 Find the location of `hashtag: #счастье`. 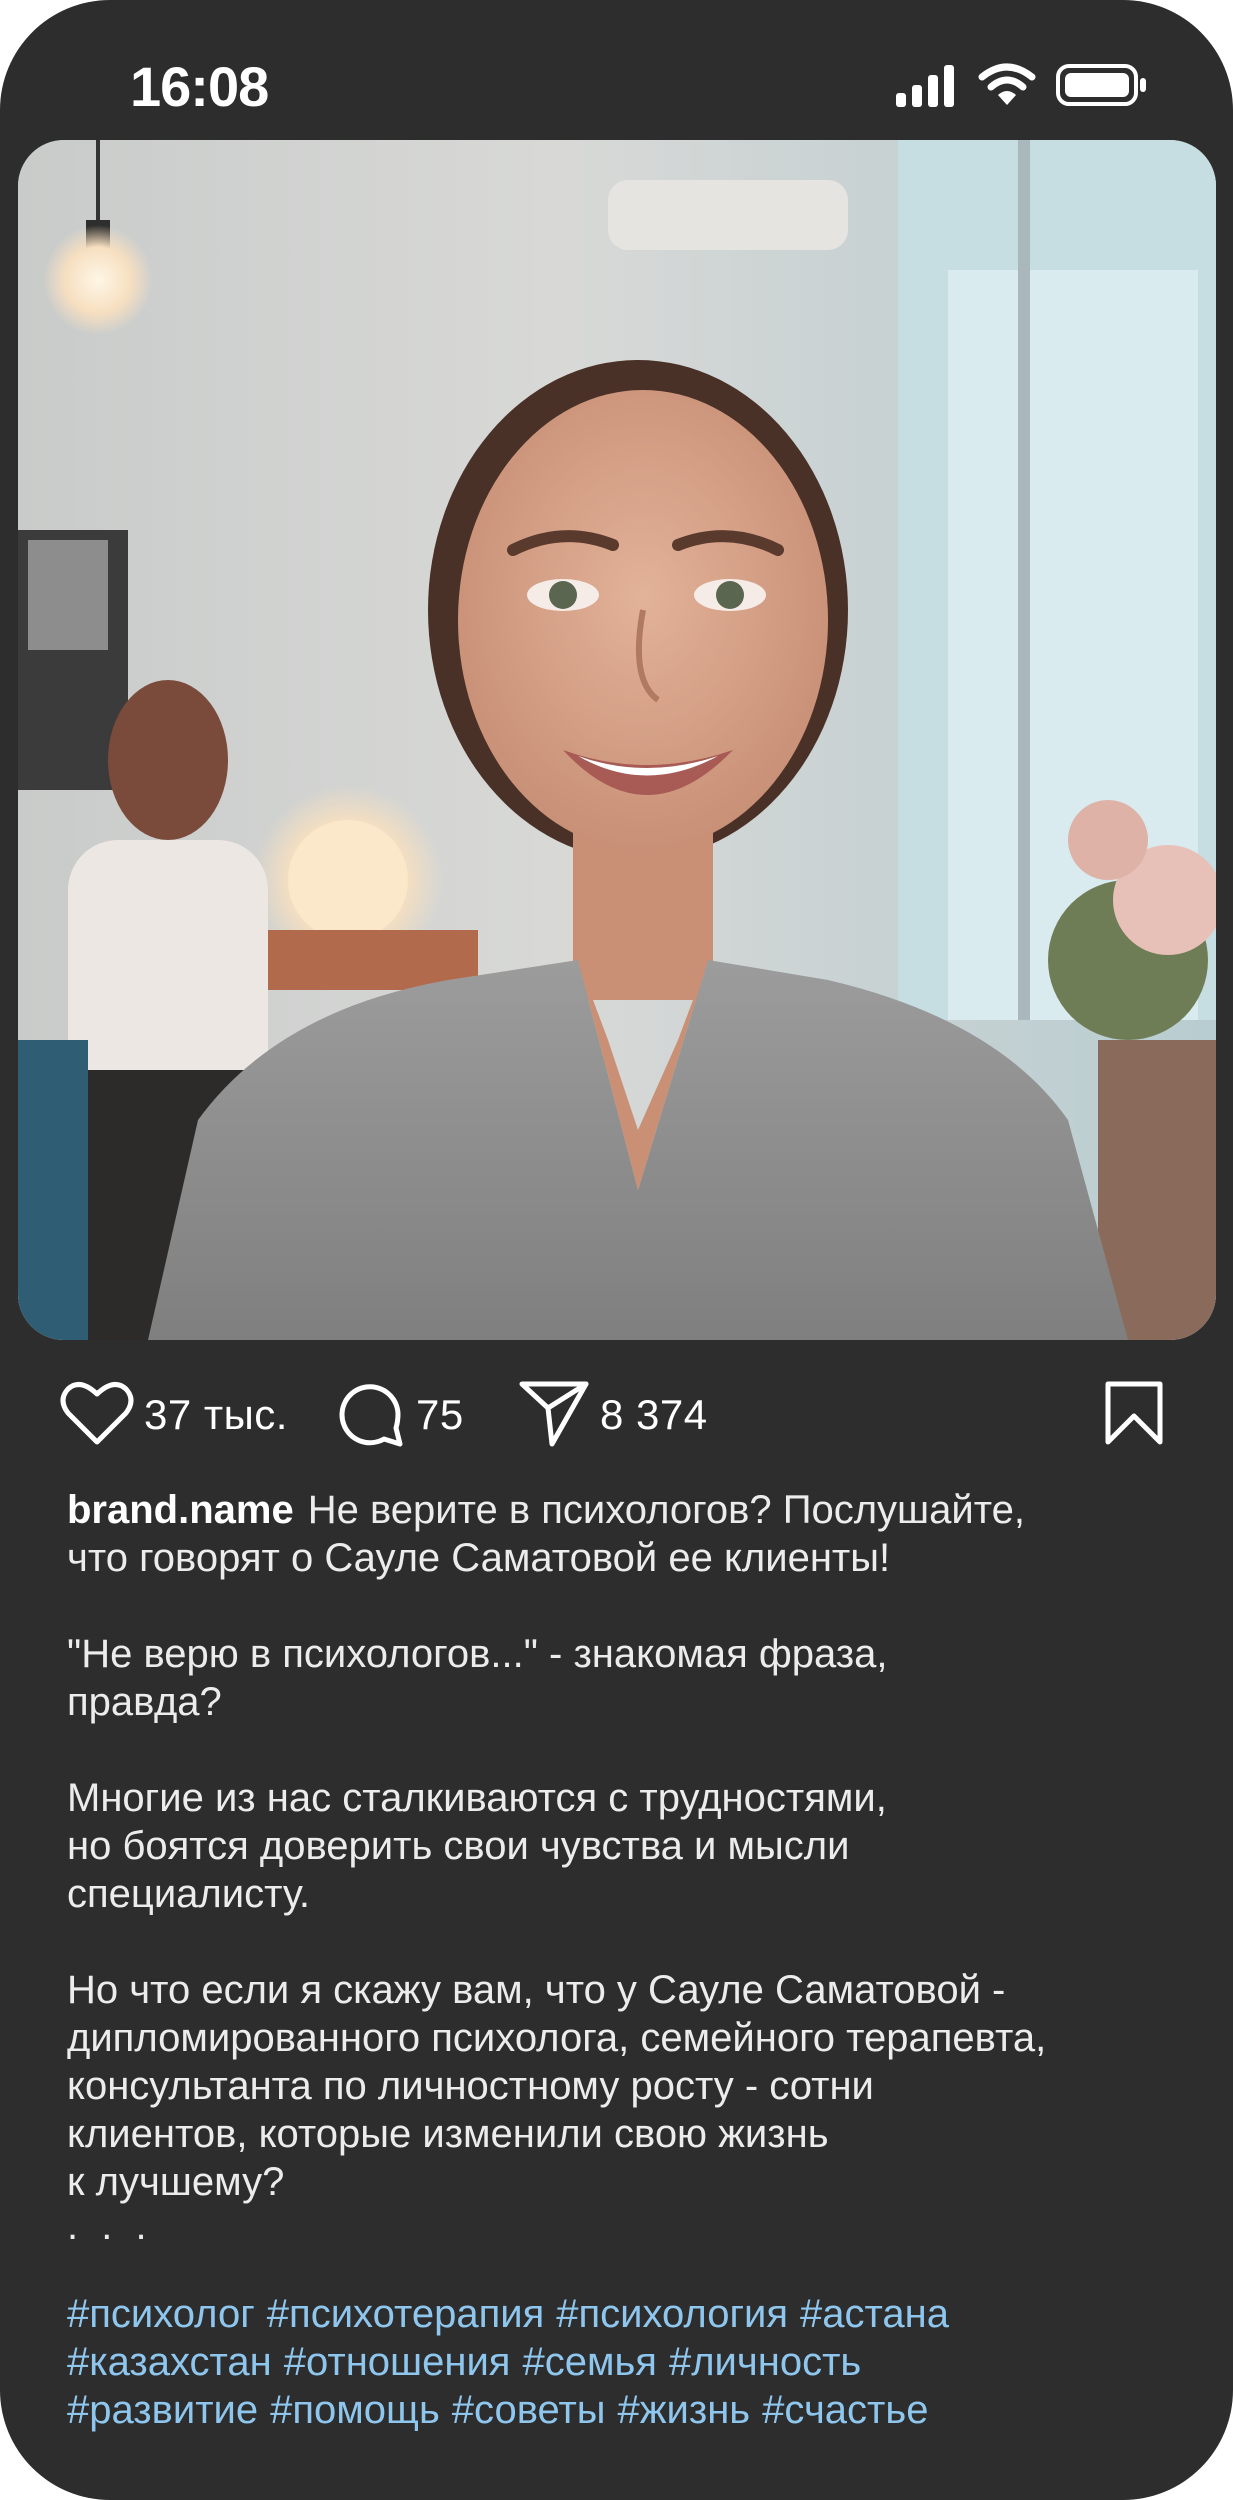

hashtag: #счастье is located at coordinates (845, 2410).